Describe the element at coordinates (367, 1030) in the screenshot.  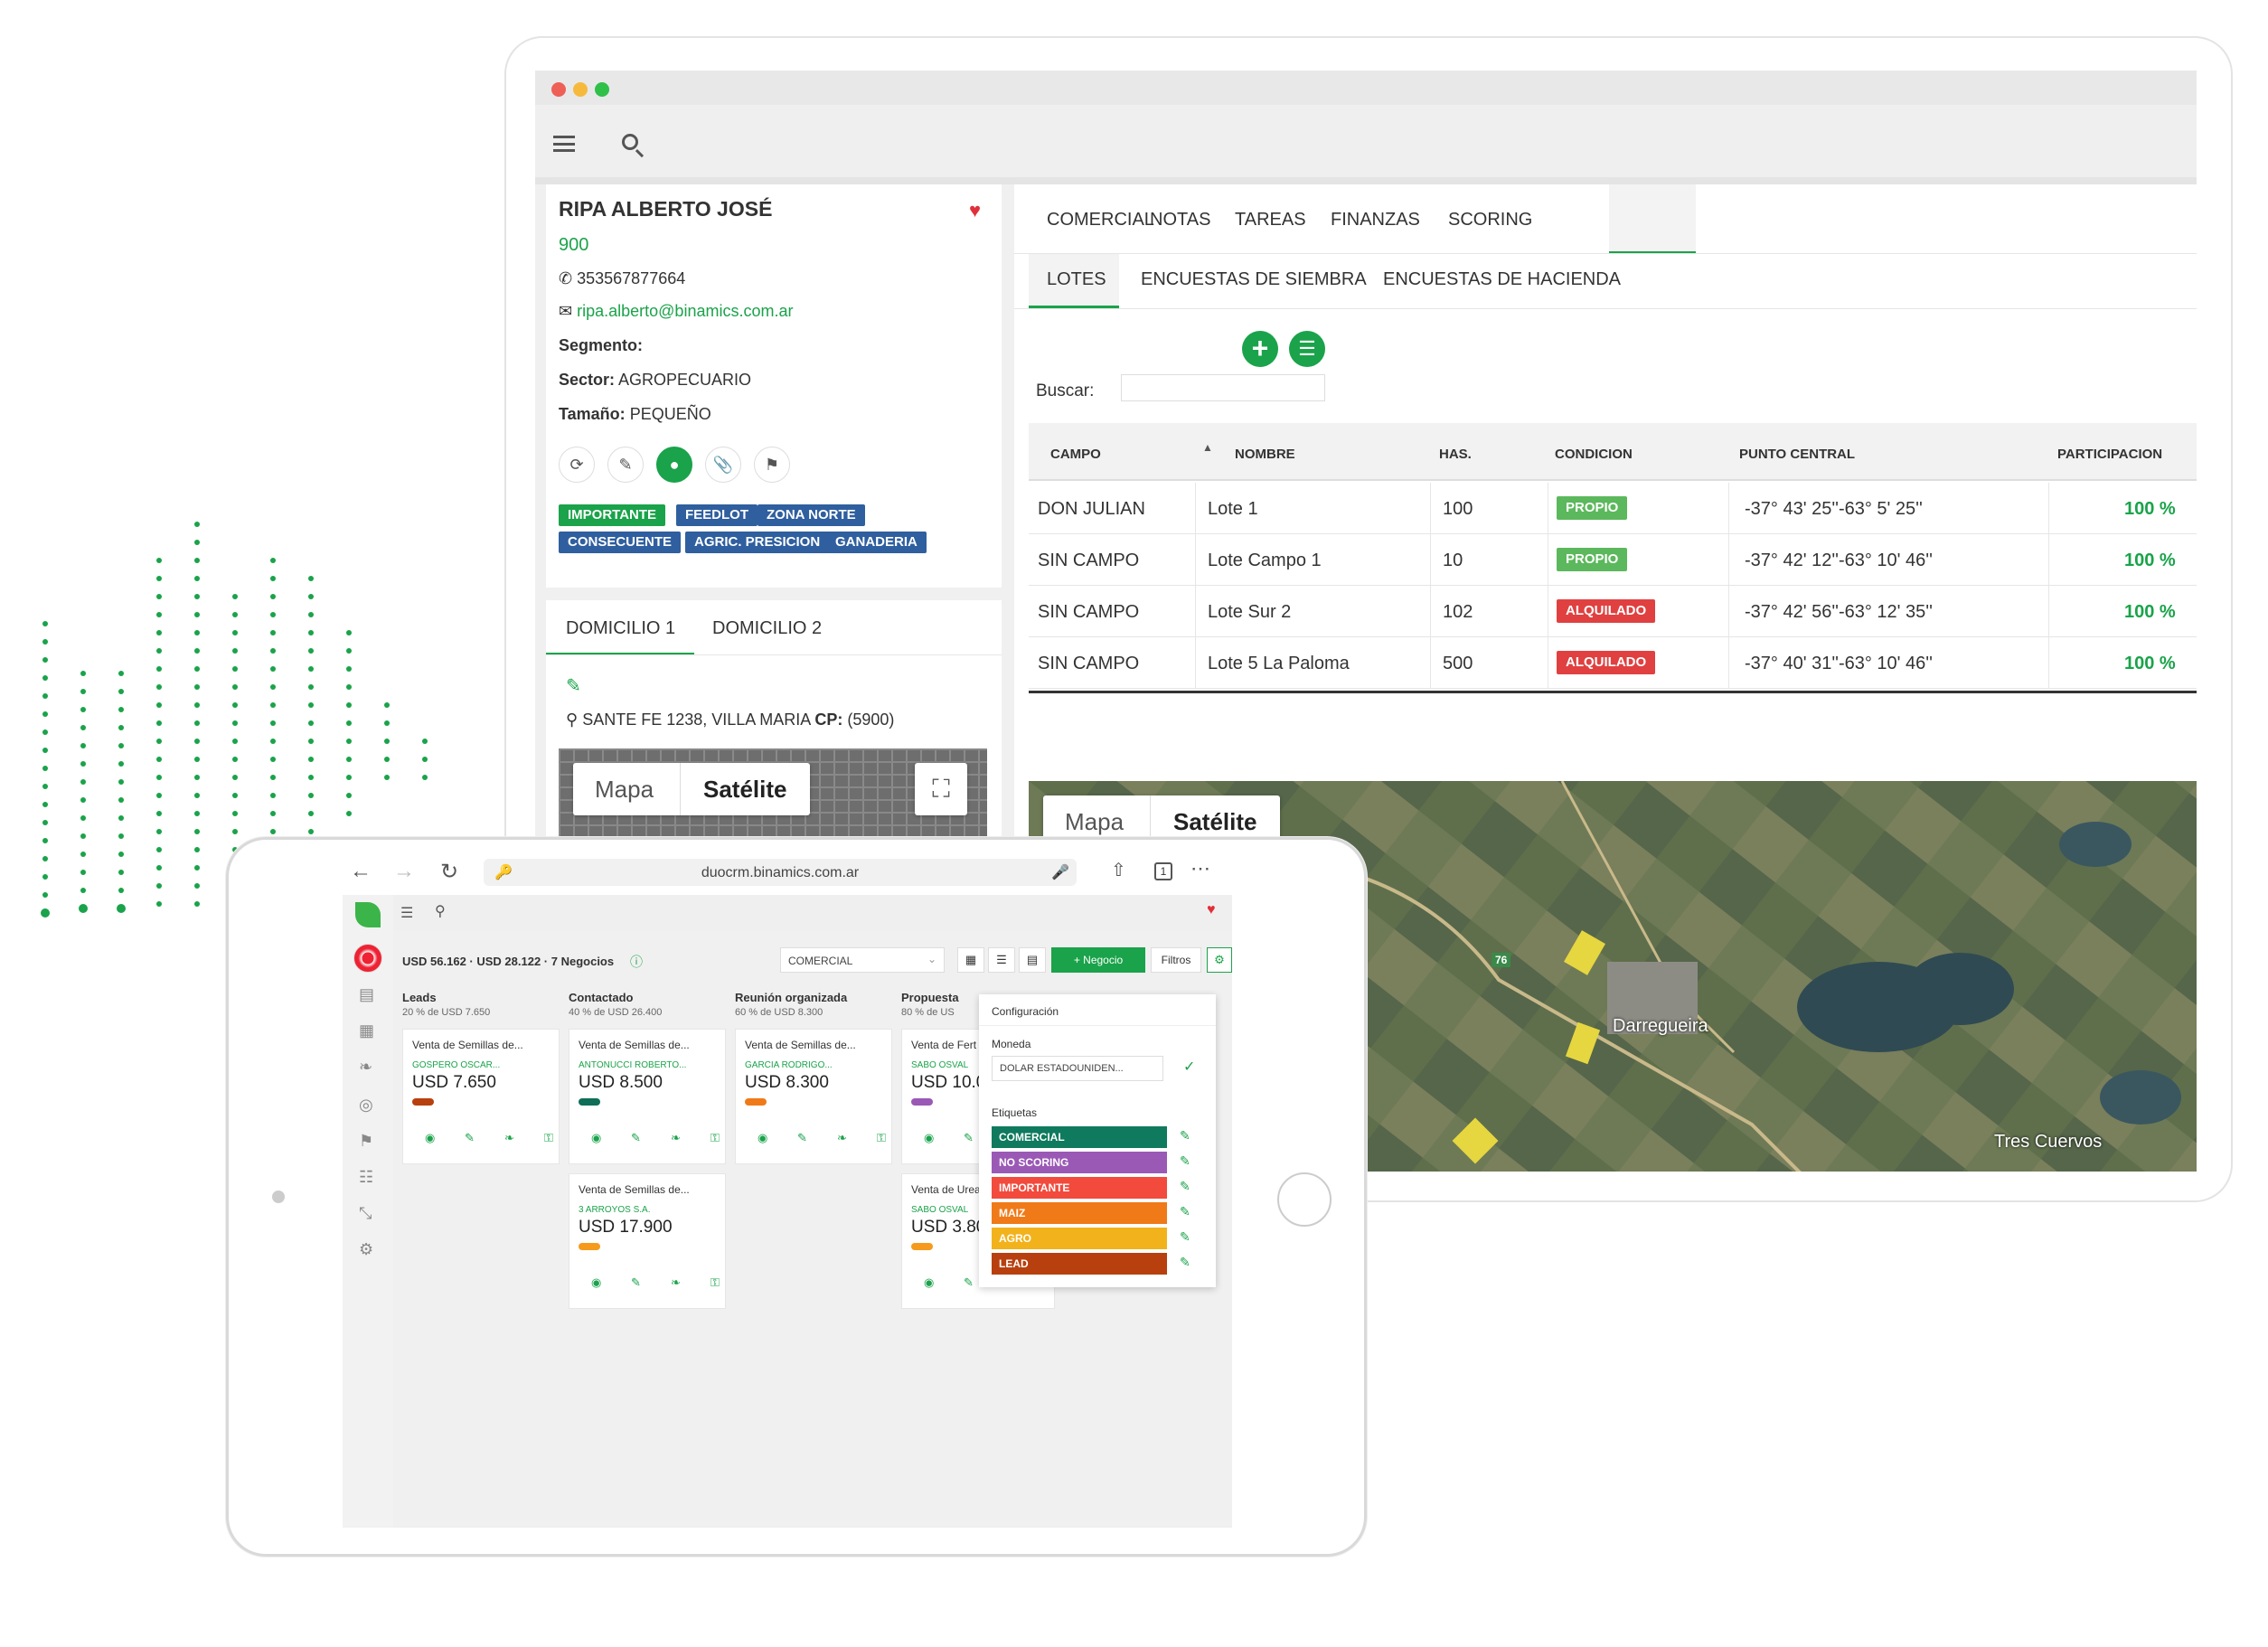
I see `building-icon: ▦` at that location.